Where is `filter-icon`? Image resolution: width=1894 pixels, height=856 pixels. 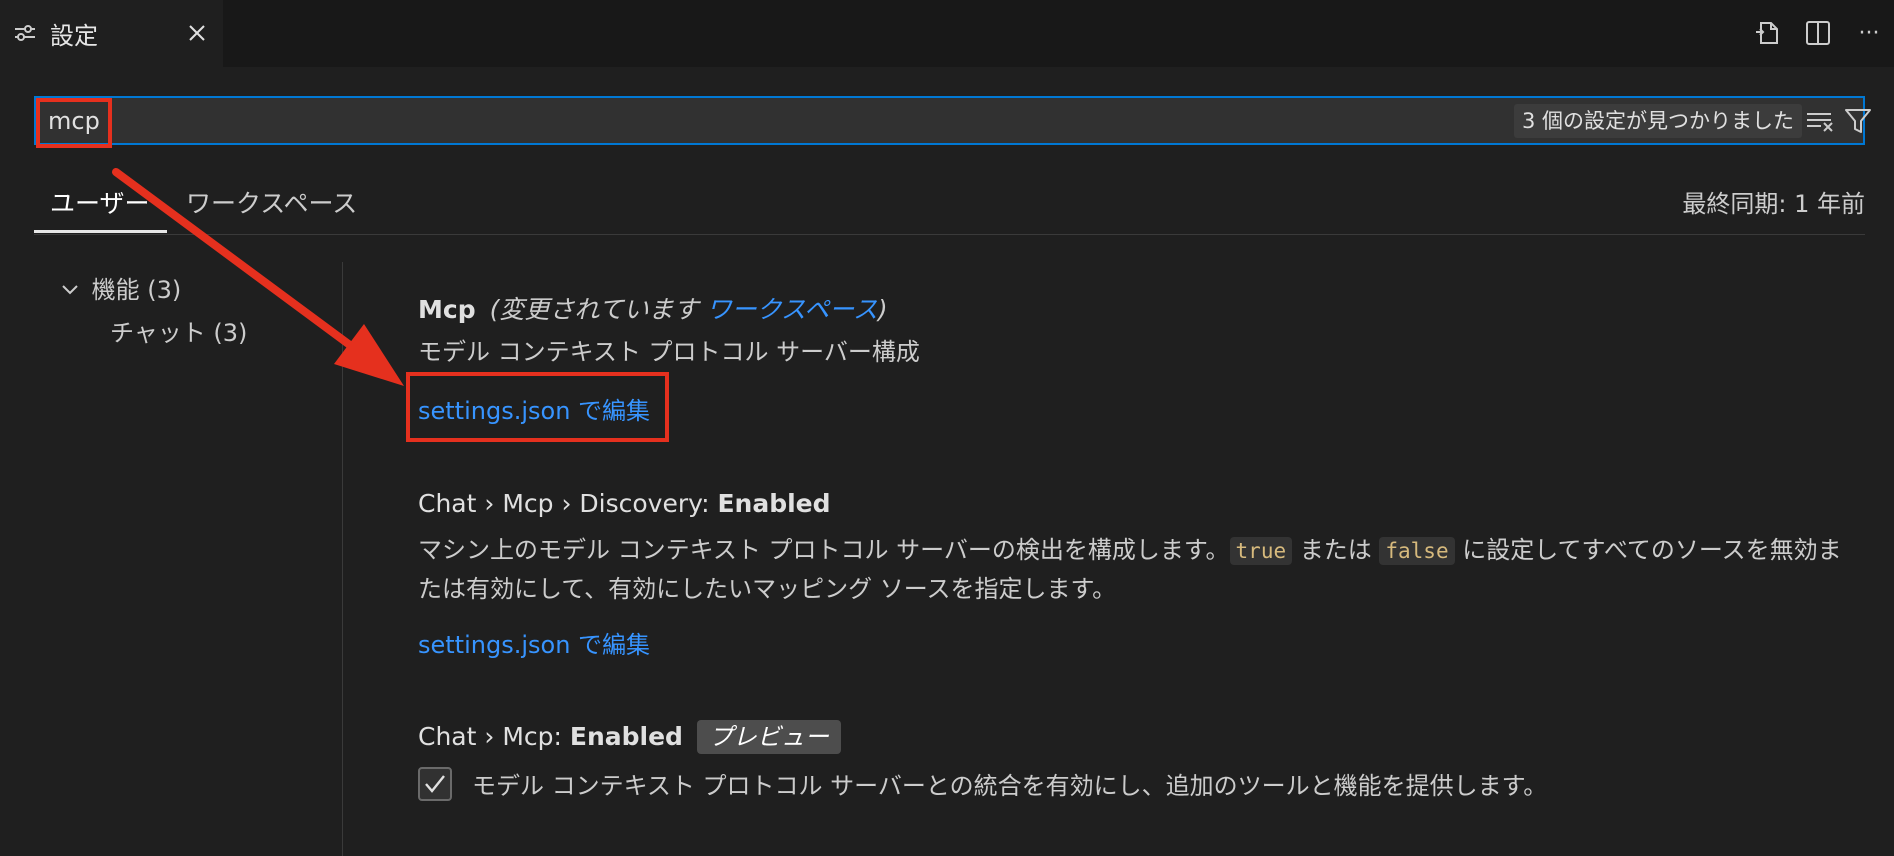 filter-icon is located at coordinates (1858, 121).